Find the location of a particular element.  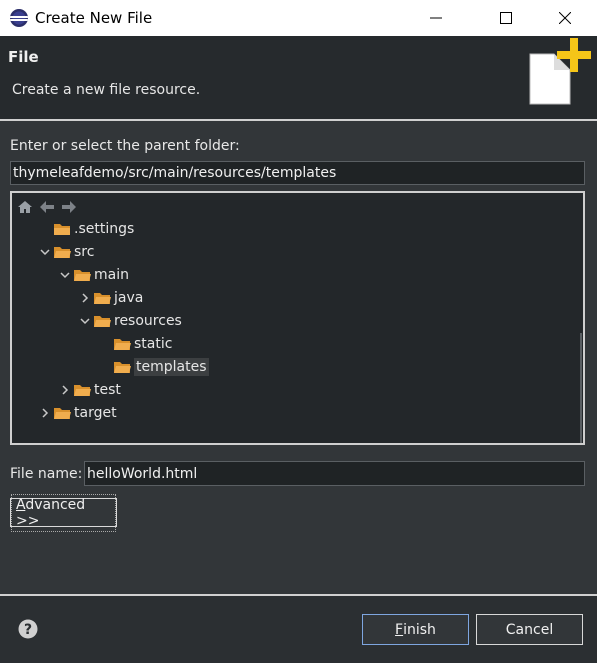

tree-item-java: java is located at coordinates (110, 297).